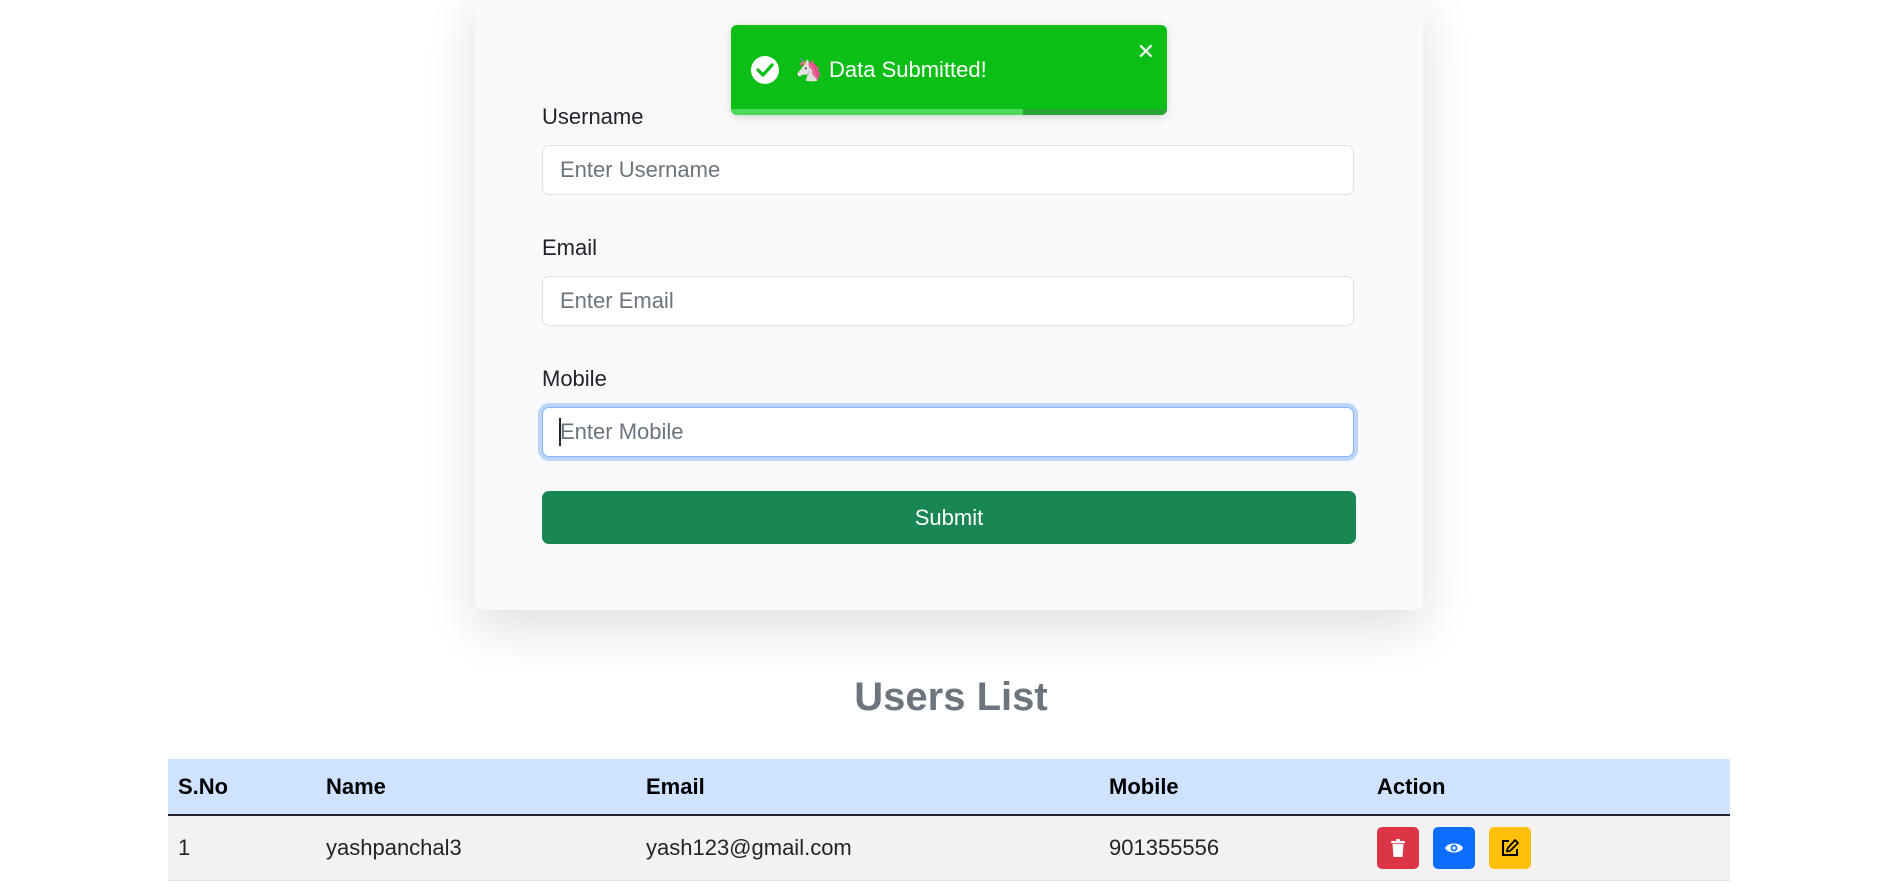 The height and width of the screenshot is (894, 1902). I want to click on delete-button, so click(1398, 848).